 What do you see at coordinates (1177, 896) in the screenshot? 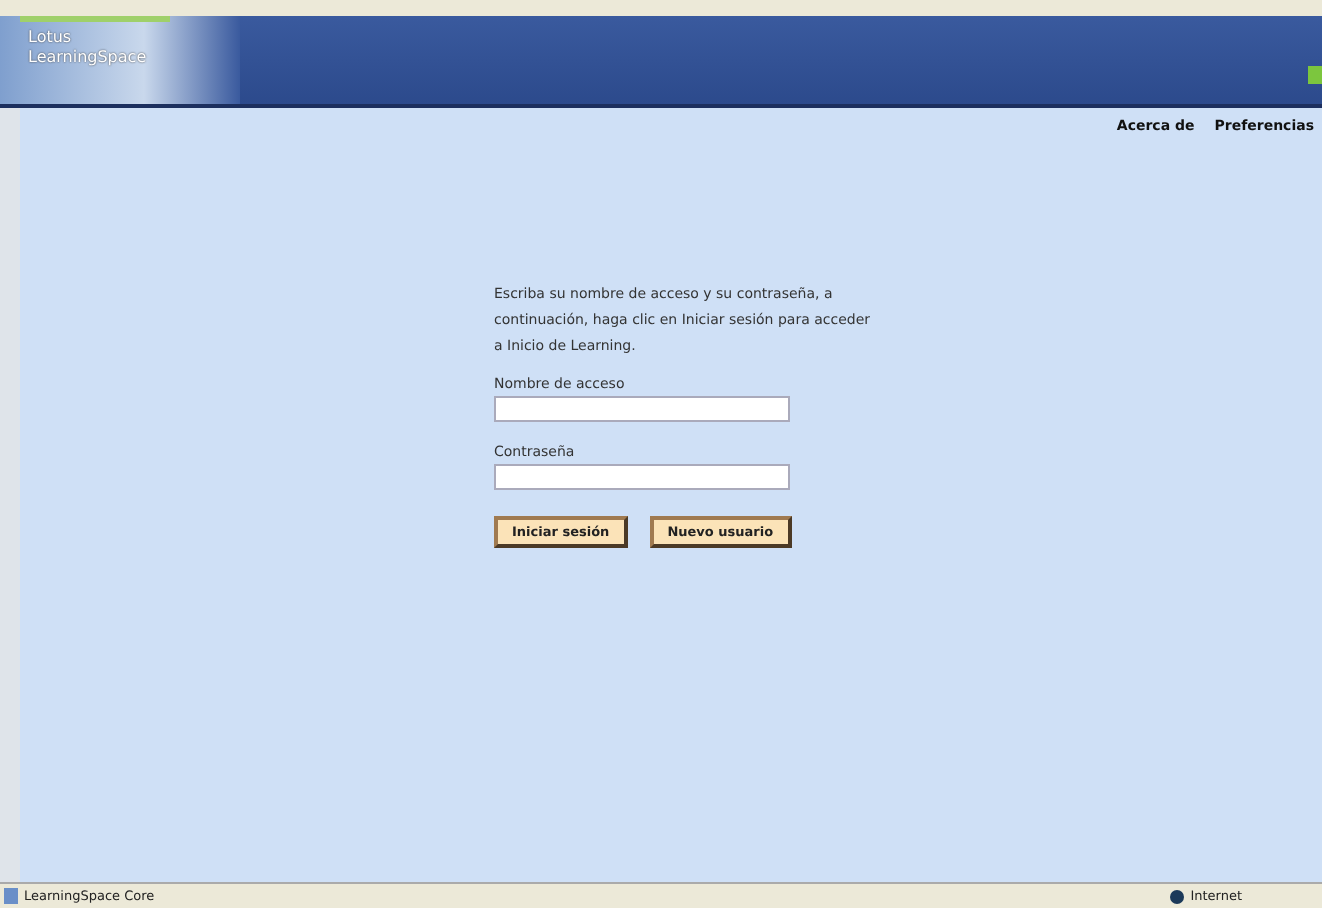
I see `globe-icon` at bounding box center [1177, 896].